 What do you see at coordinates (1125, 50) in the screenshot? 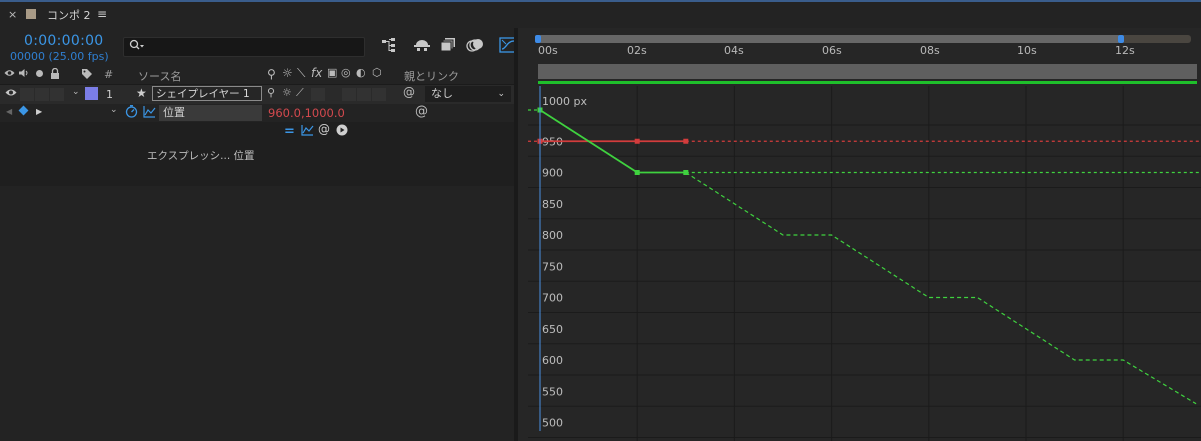
I see `ruler-tick-label: 12s` at bounding box center [1125, 50].